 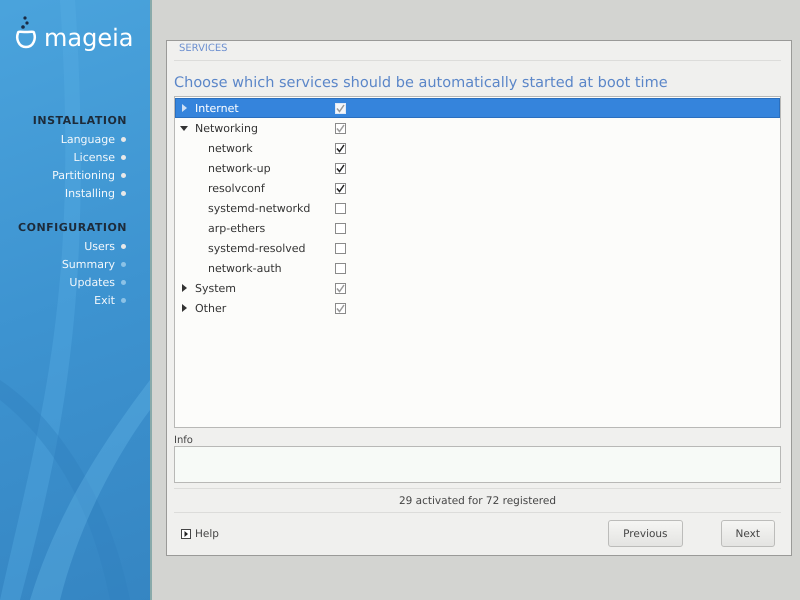 What do you see at coordinates (477, 148) in the screenshot?
I see `tree-row: network` at bounding box center [477, 148].